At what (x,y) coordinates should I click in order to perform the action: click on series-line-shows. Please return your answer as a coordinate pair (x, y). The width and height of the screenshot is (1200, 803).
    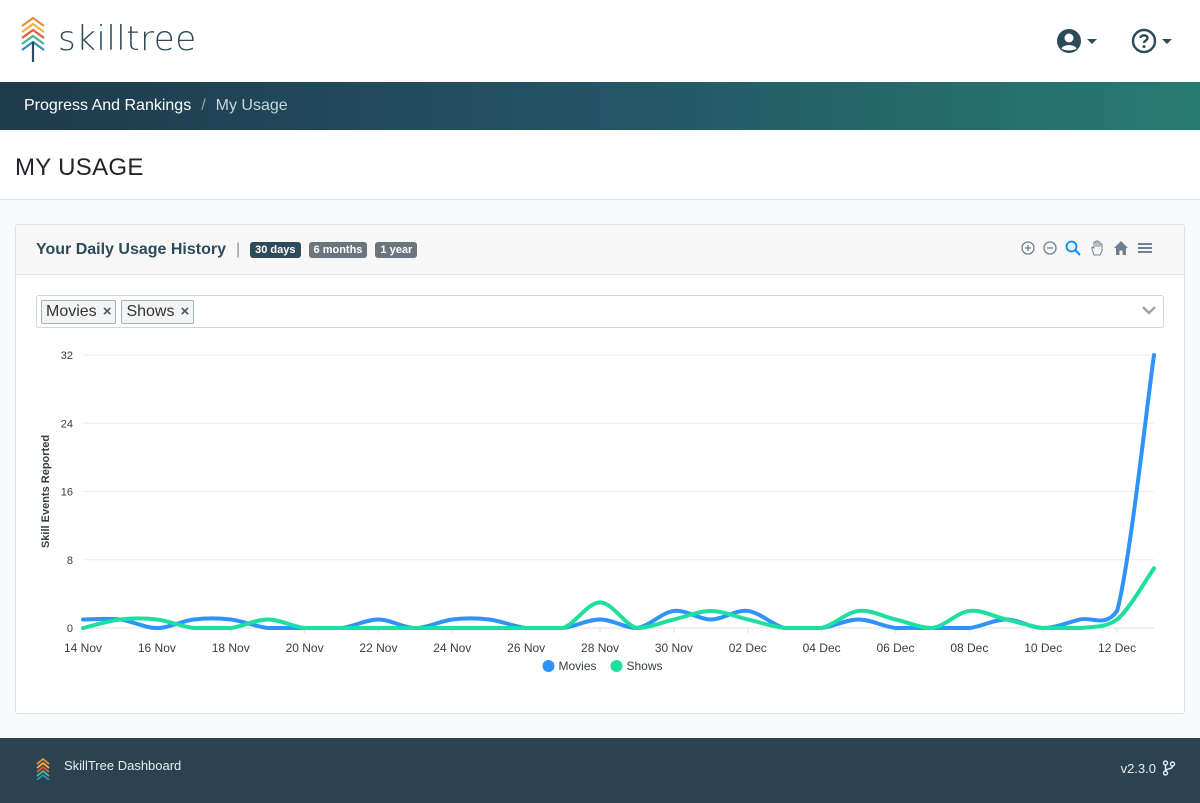
    Looking at the image, I should click on (618, 598).